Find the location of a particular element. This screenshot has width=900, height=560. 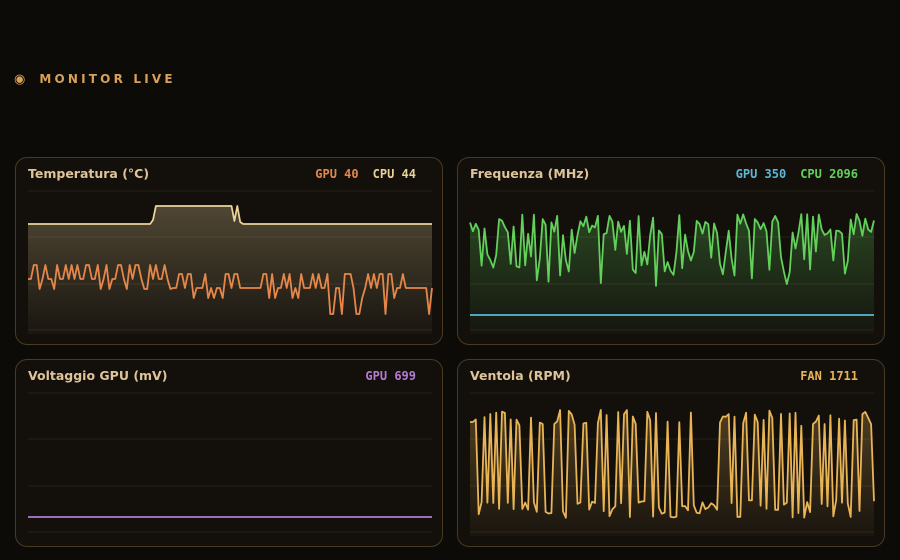

voltage-chart is located at coordinates (230, 462).